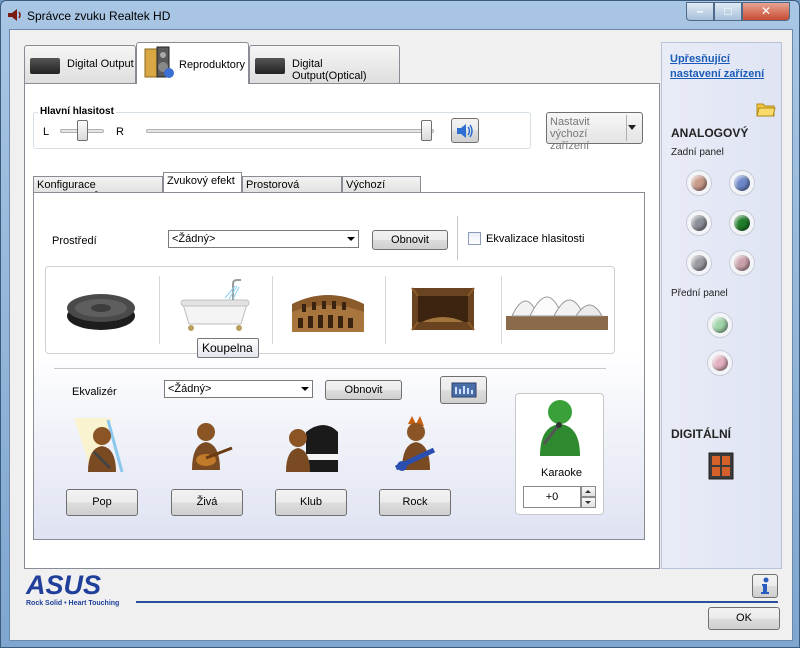 The image size is (800, 648). I want to click on loudness-checkbox-label: Ekvalizace hlasitosti, so click(535, 239).